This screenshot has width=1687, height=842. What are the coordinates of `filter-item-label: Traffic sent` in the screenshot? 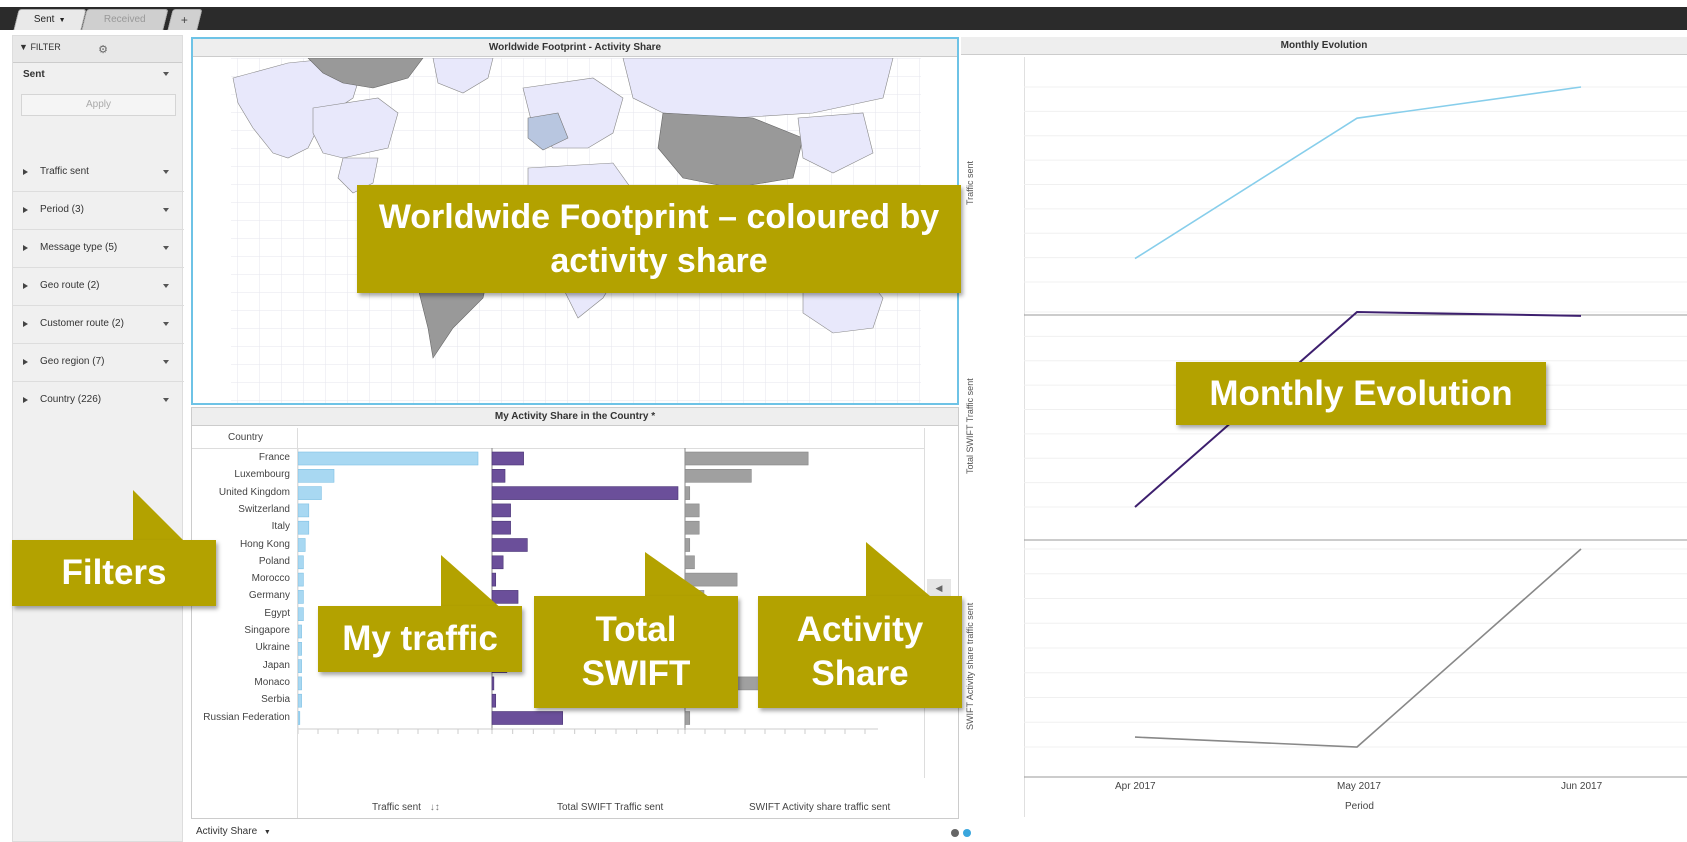 It's located at (64, 171).